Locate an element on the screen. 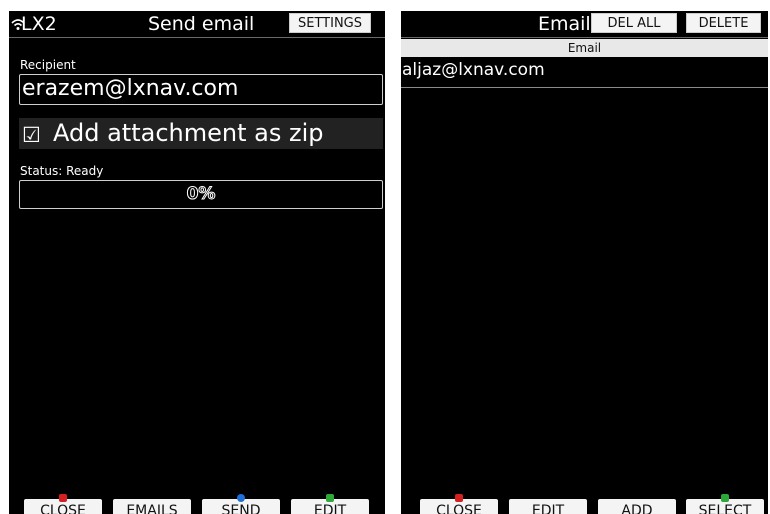  checkbox-icon: ☑ is located at coordinates (31, 135).